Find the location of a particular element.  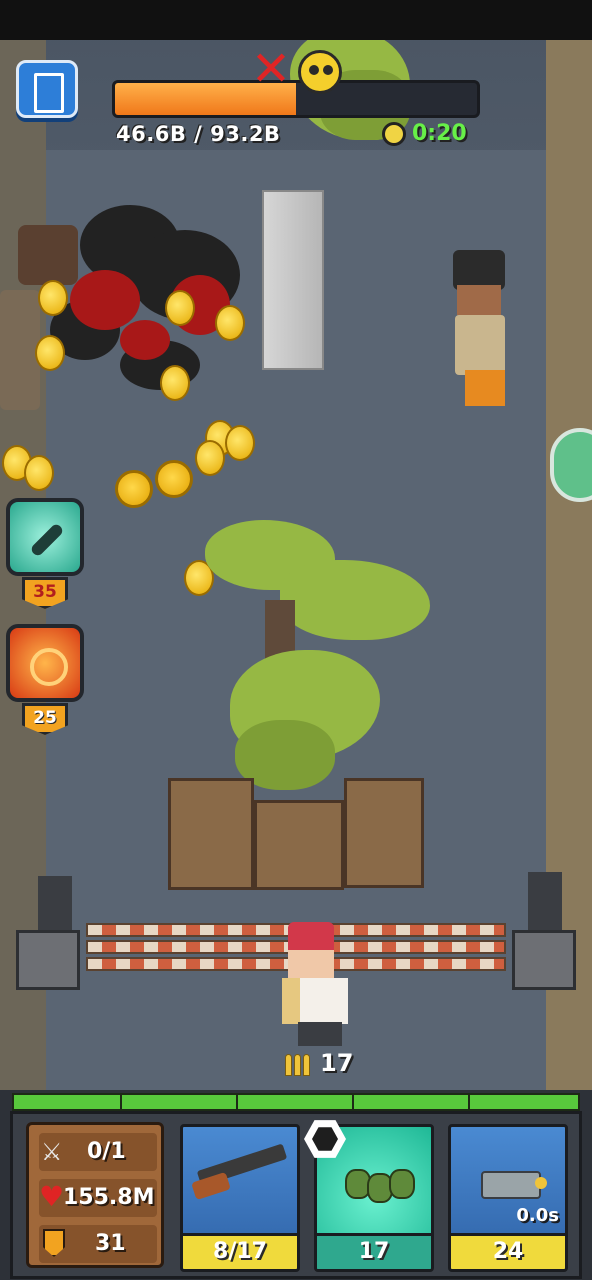

player-stats-panel: ⚔ 0/1 ♥ 155.8M 31 is located at coordinates (95, 1195).